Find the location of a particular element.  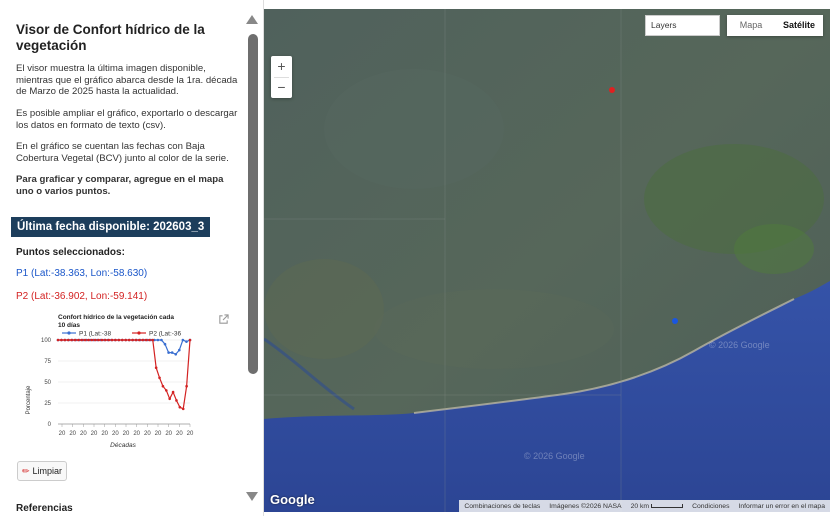

clear-button: ✏ Limpiar is located at coordinates (42, 471).